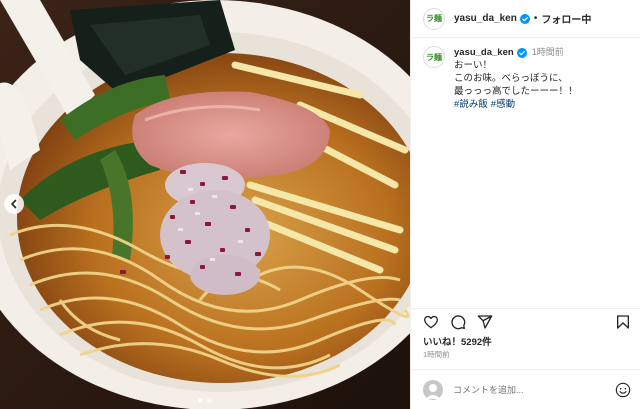 The image size is (640, 409). I want to click on emoji-icon, so click(623, 390).